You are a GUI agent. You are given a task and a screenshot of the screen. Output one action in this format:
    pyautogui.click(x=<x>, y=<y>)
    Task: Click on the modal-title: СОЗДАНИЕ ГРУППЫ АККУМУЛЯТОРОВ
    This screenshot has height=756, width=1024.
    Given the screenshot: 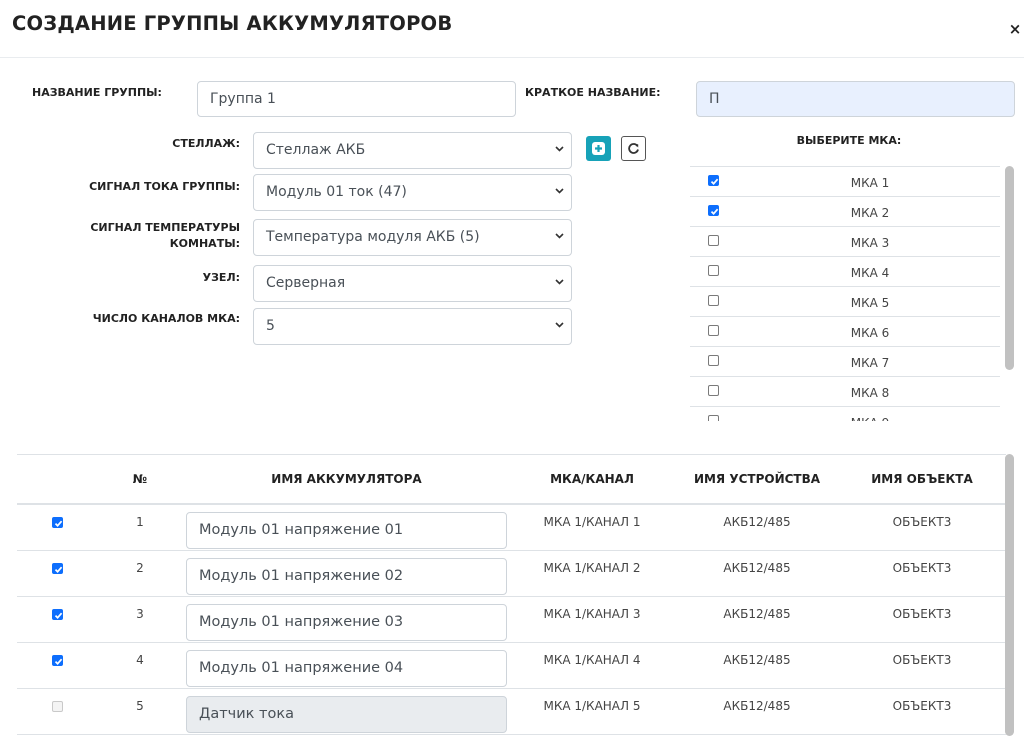 What is the action you would take?
    pyautogui.click(x=232, y=23)
    